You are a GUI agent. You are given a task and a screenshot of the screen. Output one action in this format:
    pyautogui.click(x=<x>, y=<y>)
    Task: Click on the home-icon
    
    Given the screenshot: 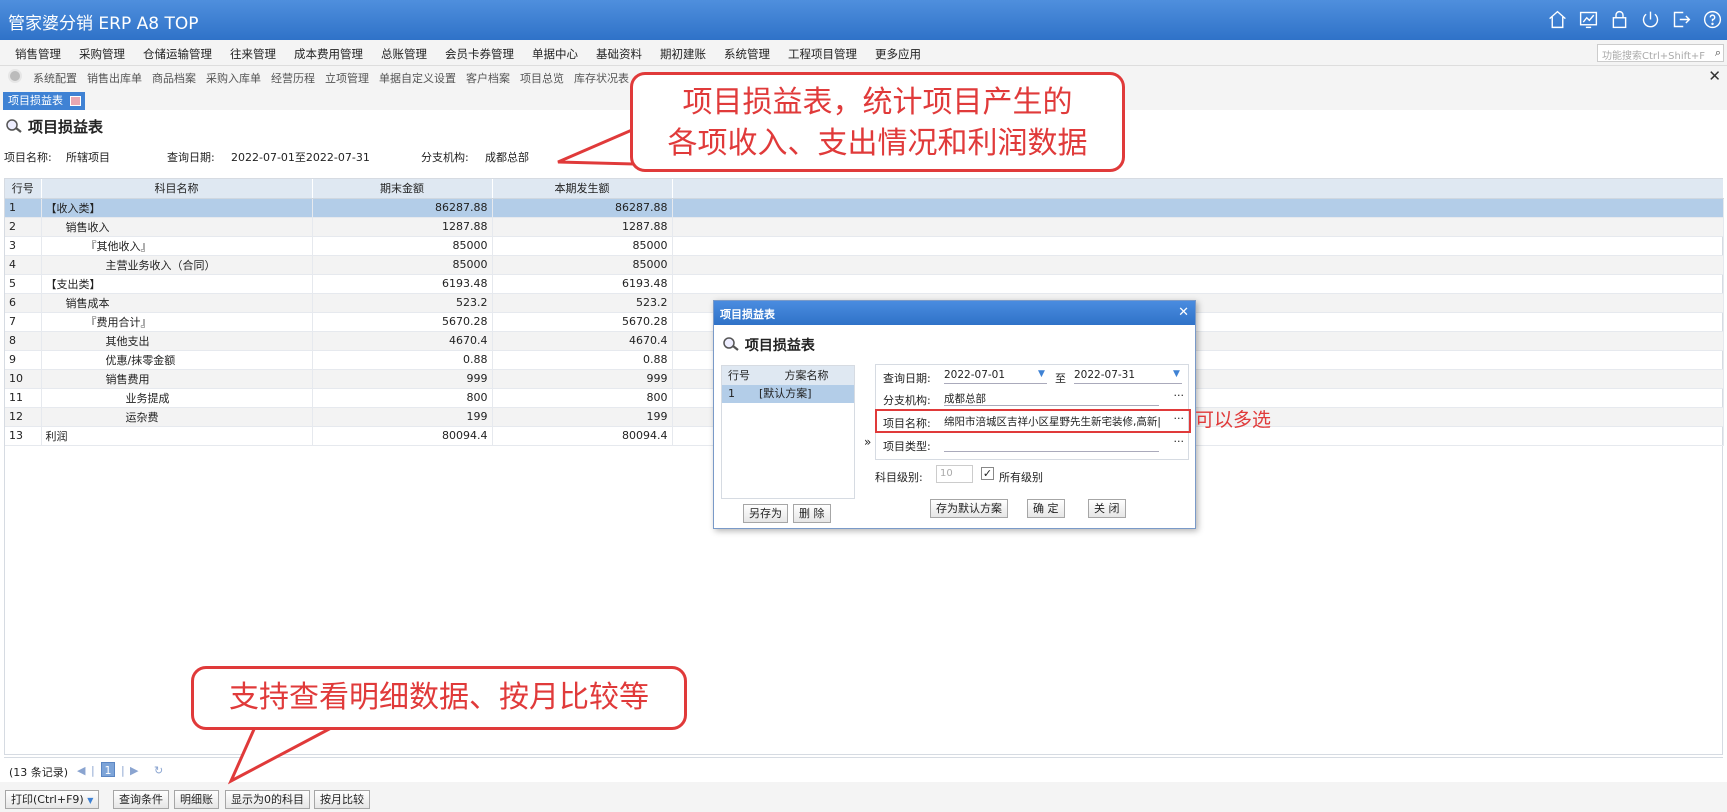 What is the action you would take?
    pyautogui.click(x=1557, y=19)
    